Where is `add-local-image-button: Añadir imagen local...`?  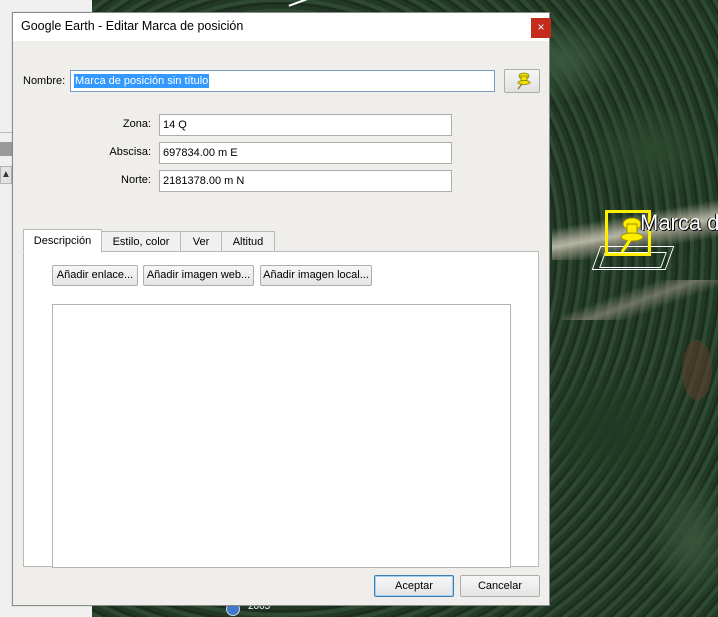
add-local-image-button: Añadir imagen local... is located at coordinates (316, 275).